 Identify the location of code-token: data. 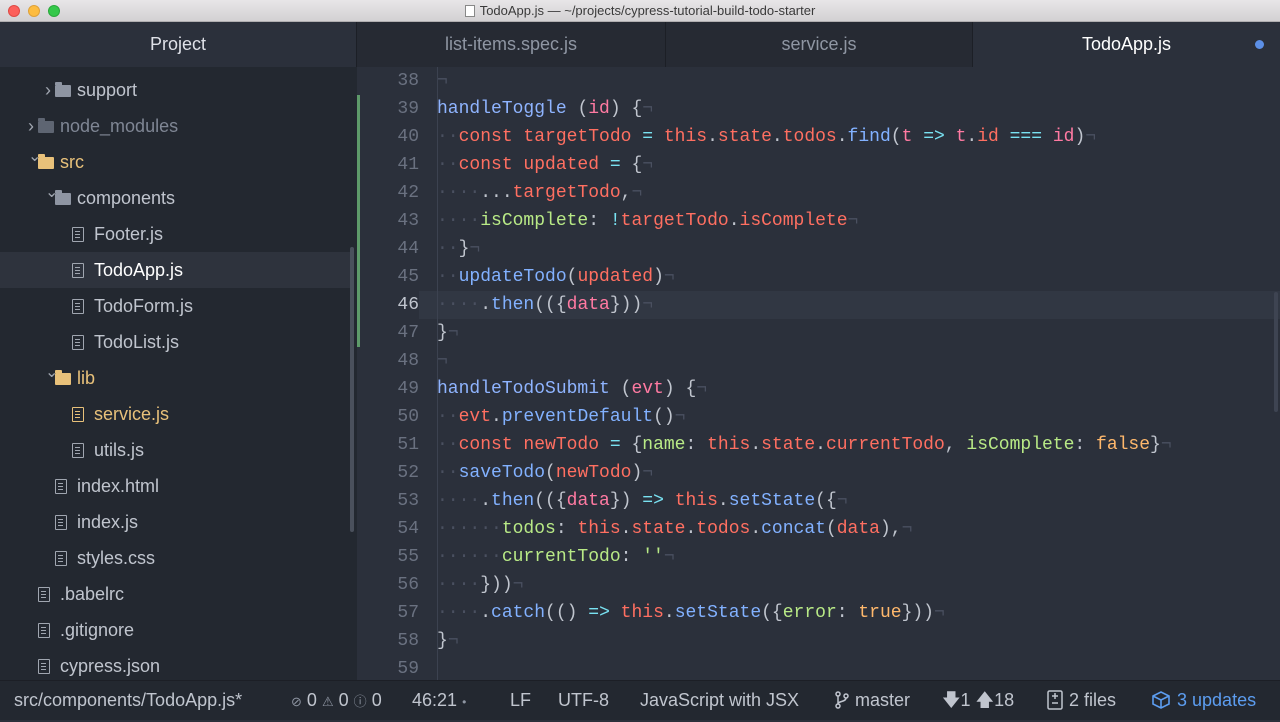
(858, 529).